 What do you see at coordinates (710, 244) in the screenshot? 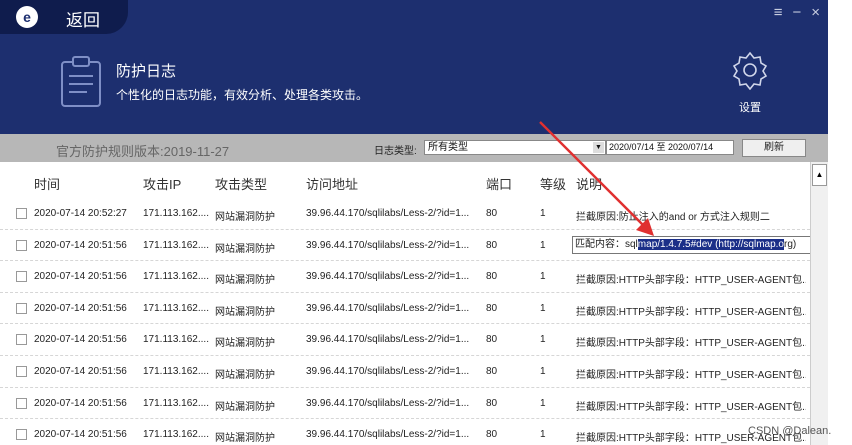
I see `selected-text: map/1.4.7.5#dev (http://sqlmap.o` at bounding box center [710, 244].